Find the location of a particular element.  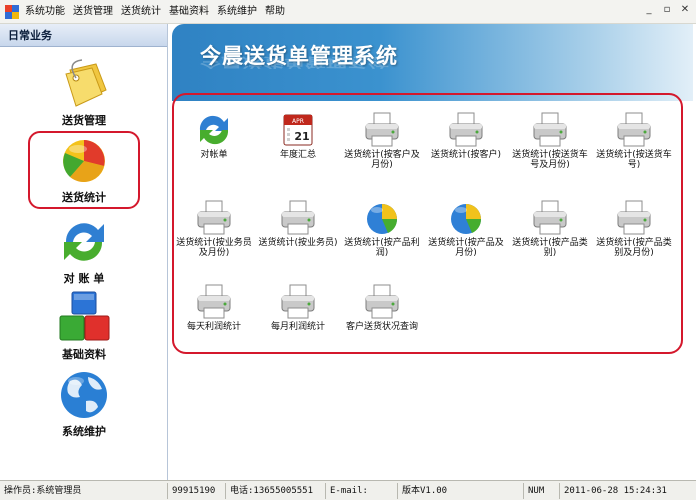

close-button: ✕ is located at coordinates (685, 9).